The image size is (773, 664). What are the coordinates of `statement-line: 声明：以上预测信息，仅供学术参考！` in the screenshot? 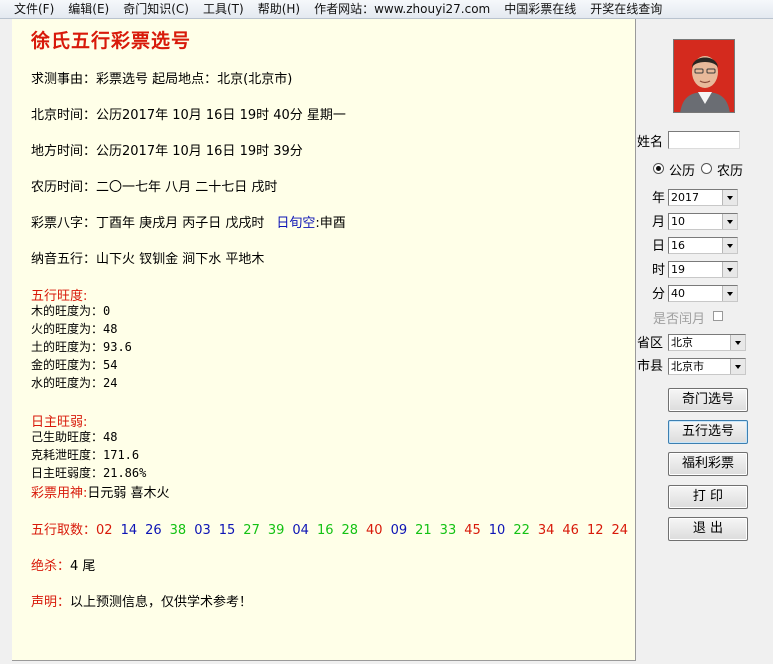 It's located at (141, 600).